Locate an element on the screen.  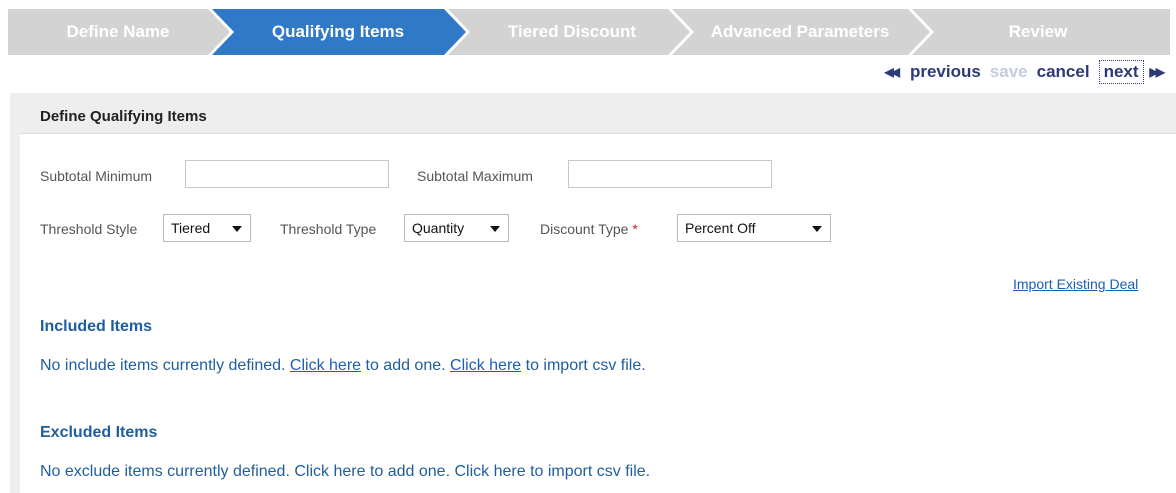
threshold-style-label: Threshold Style is located at coordinates (89, 229).